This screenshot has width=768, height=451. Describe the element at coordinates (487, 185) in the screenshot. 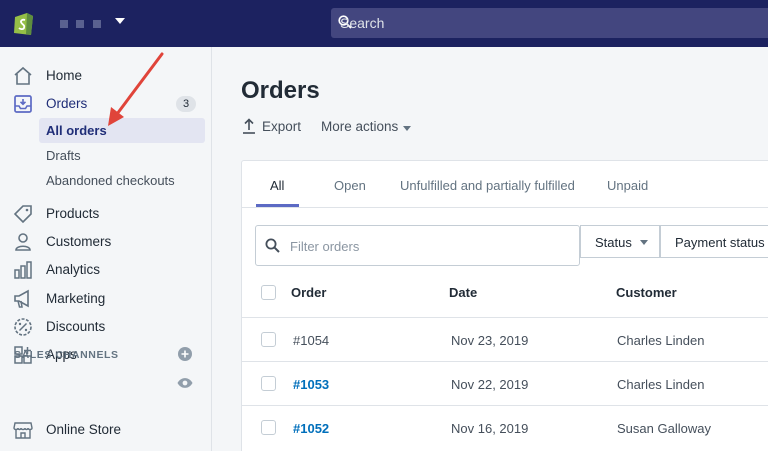

I see `tab-unfulfilled: Unfulfilled and partially fulfilled` at that location.